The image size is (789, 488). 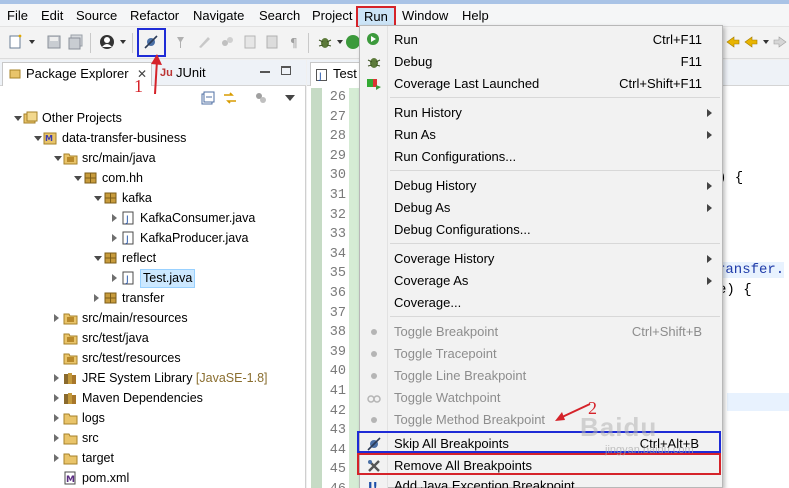 I want to click on menu-item-debug-as: Debug As, so click(x=541, y=208).